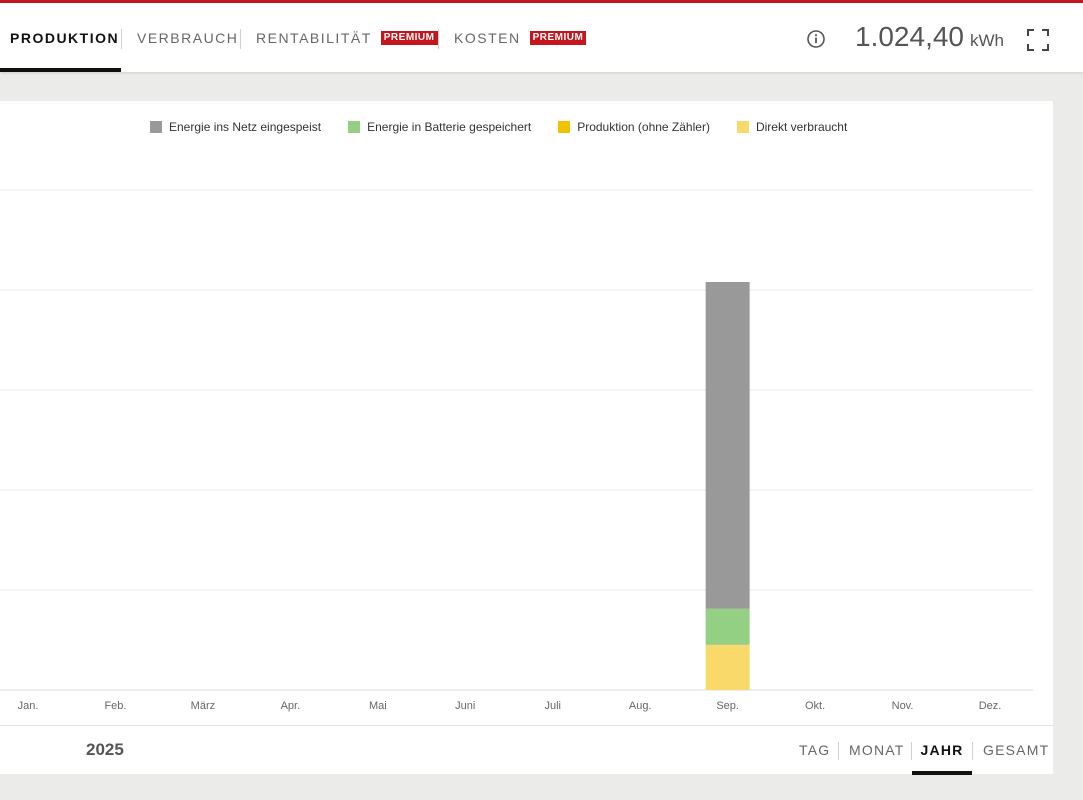 The height and width of the screenshot is (800, 1083). Describe the element at coordinates (816, 39) in the screenshot. I see `info-icon` at that location.